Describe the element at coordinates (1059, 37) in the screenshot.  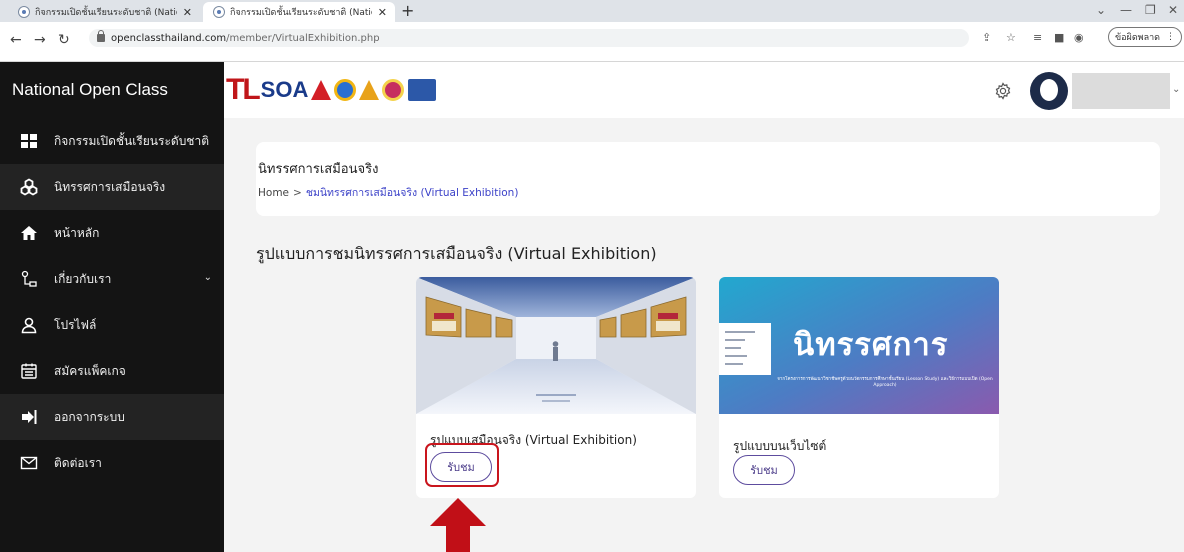
I see `side-panel-icon: ■` at that location.